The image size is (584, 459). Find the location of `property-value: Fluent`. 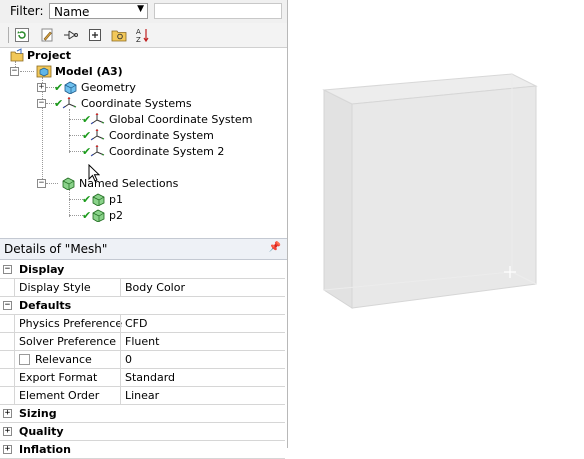

property-value: Fluent is located at coordinates (142, 341).